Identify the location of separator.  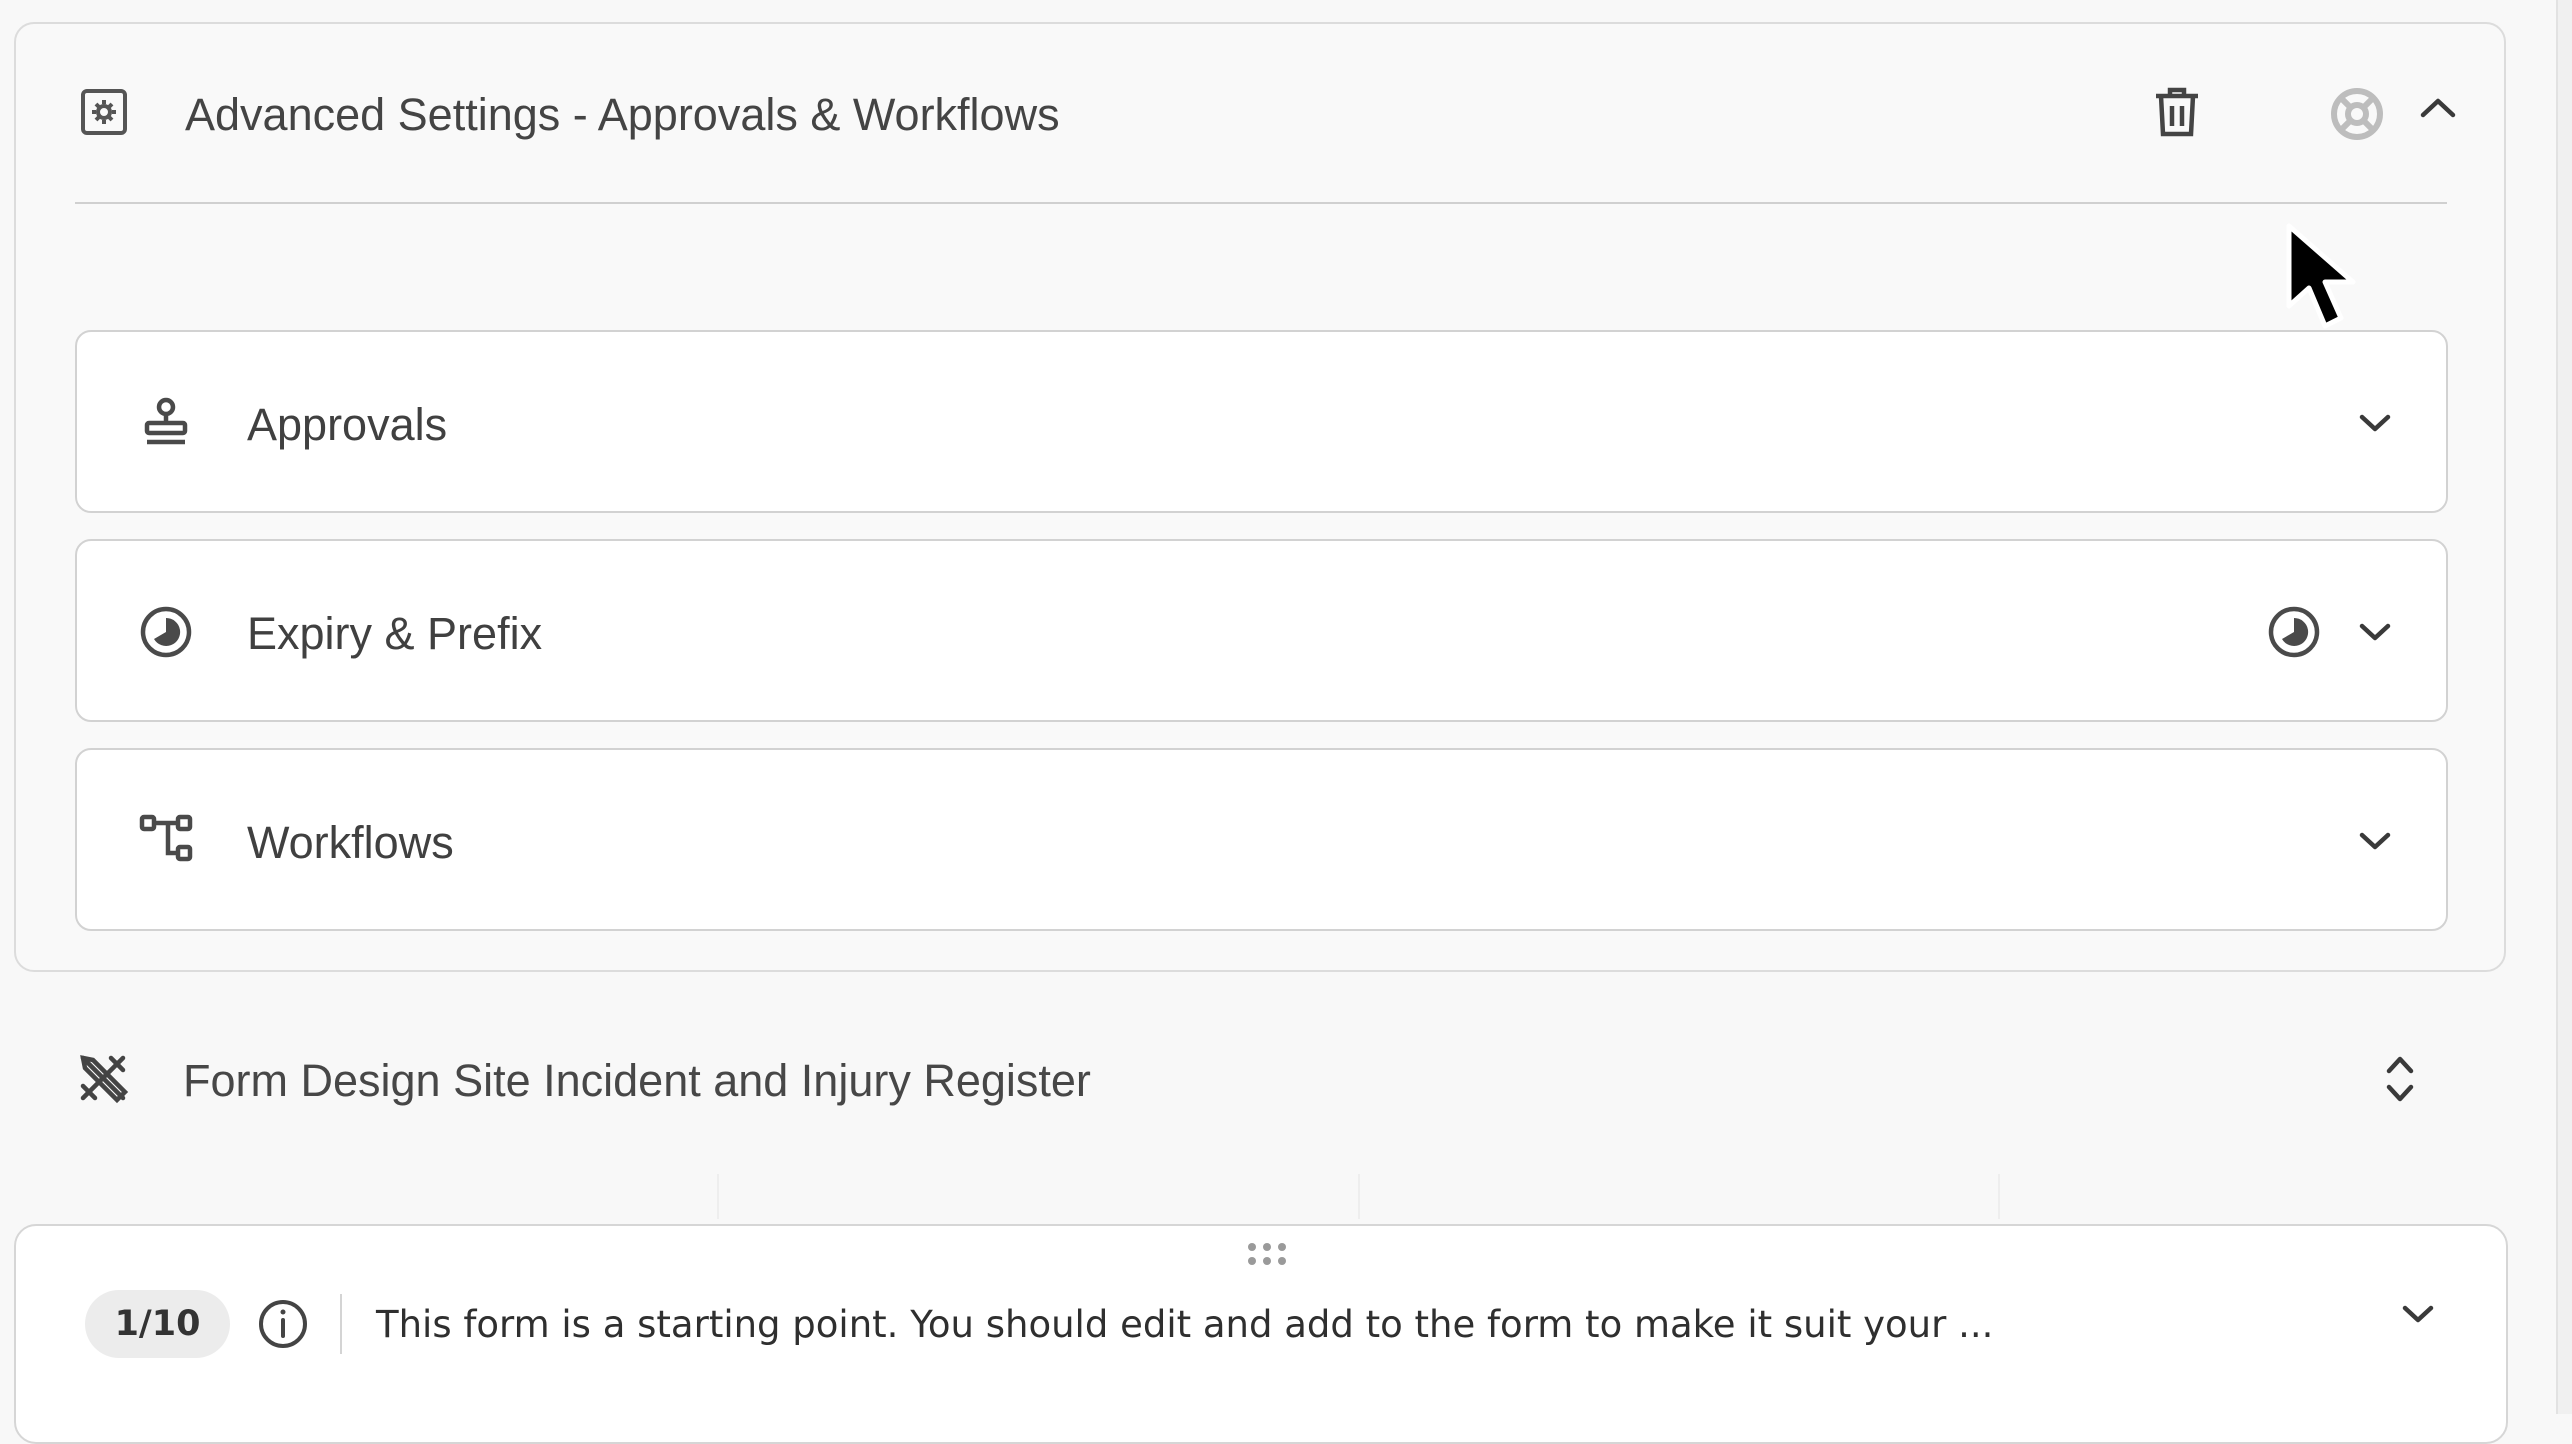
(341, 1324).